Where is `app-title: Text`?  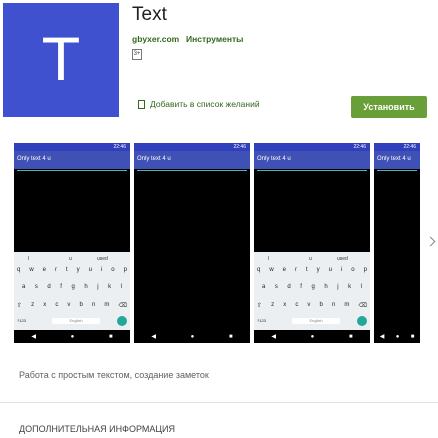 app-title: Text is located at coordinates (149, 14).